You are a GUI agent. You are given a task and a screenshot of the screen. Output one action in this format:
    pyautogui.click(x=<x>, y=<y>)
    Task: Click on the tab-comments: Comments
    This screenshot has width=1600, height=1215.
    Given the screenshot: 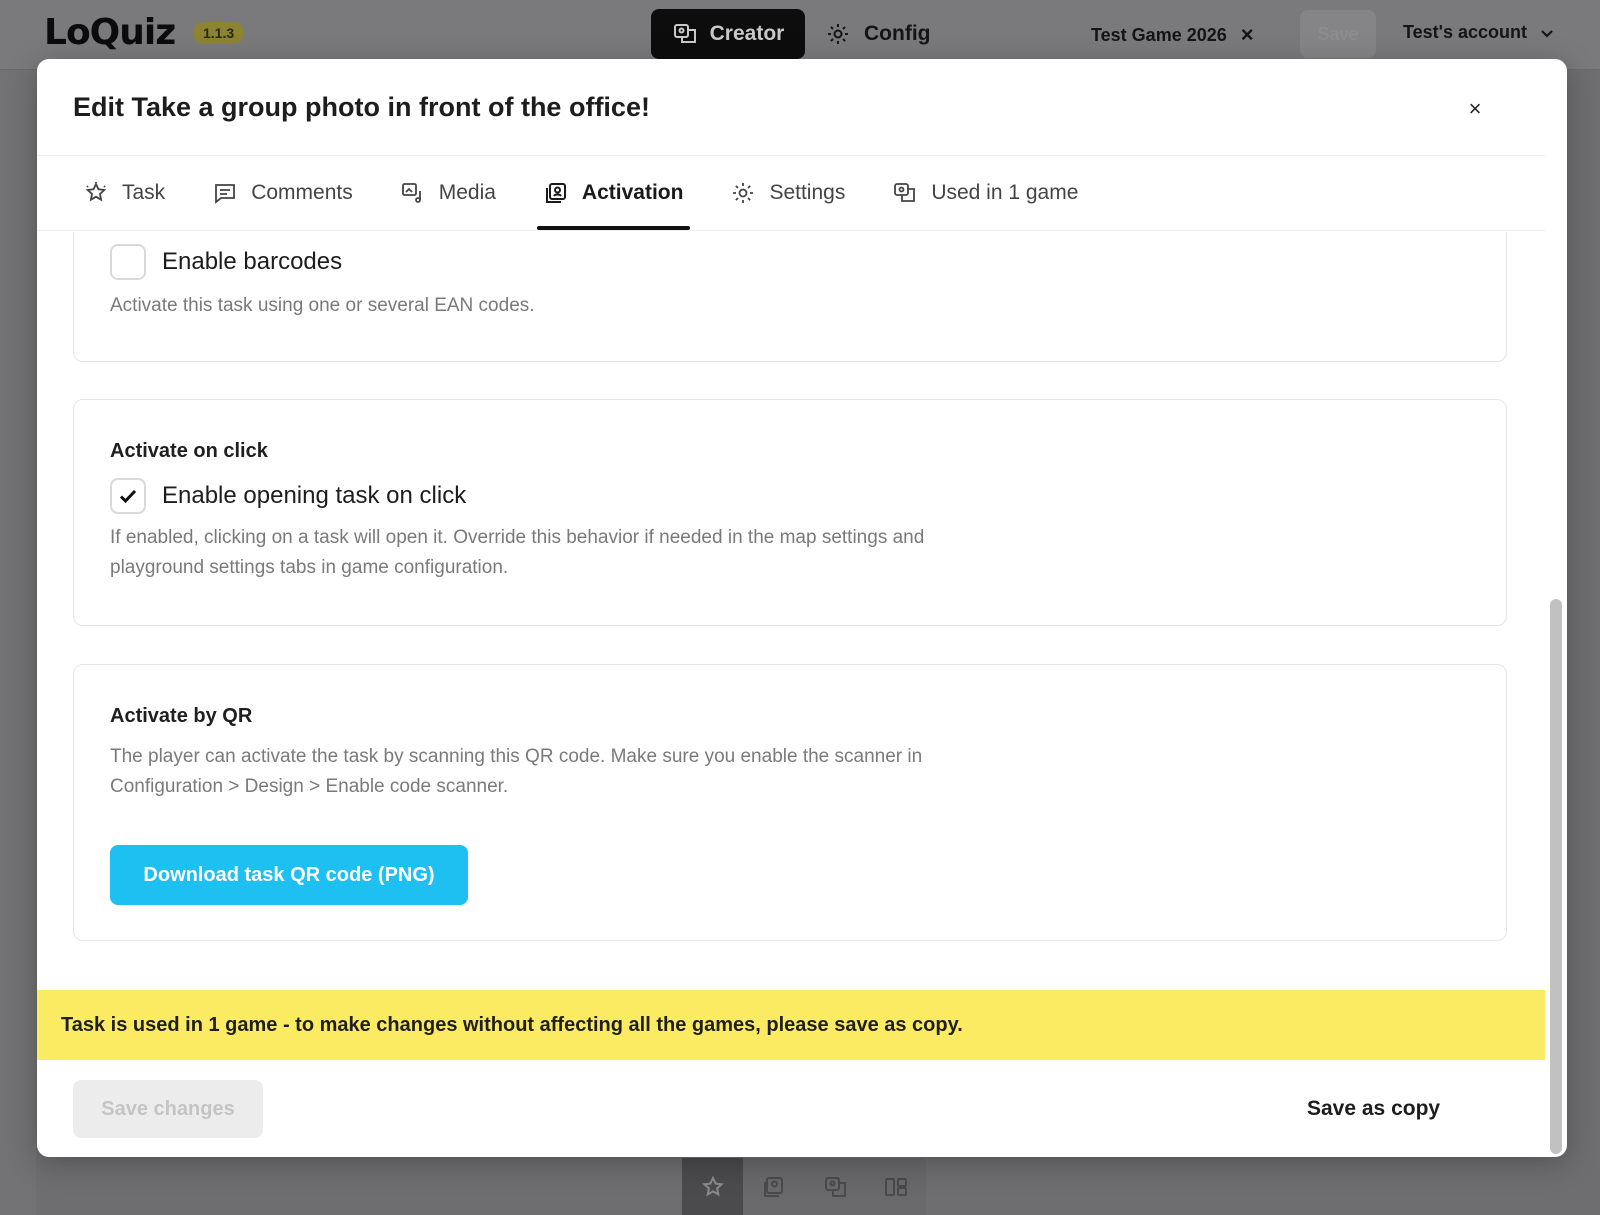 What is the action you would take?
    pyautogui.click(x=283, y=192)
    